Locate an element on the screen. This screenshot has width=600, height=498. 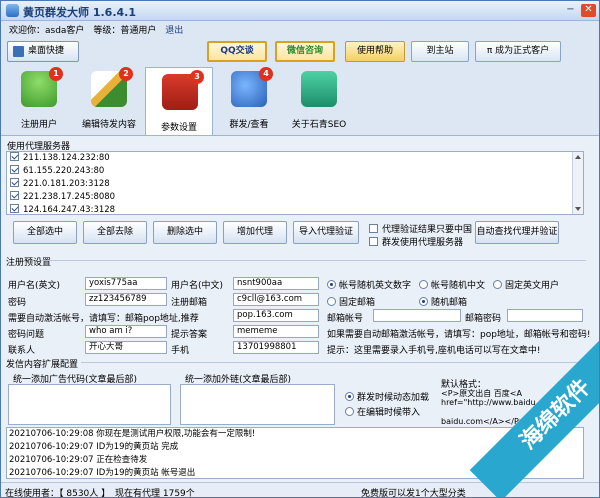
nav-label: 编辑待发内容 is located at coordinates (108, 125).